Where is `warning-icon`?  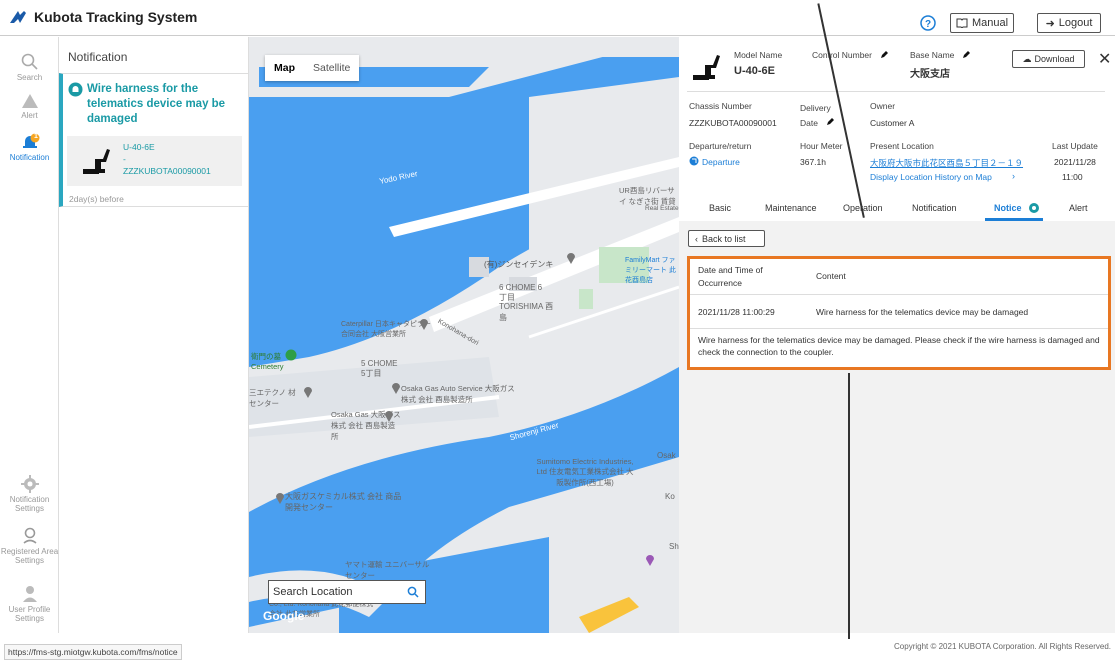 warning-icon is located at coordinates (29, 101).